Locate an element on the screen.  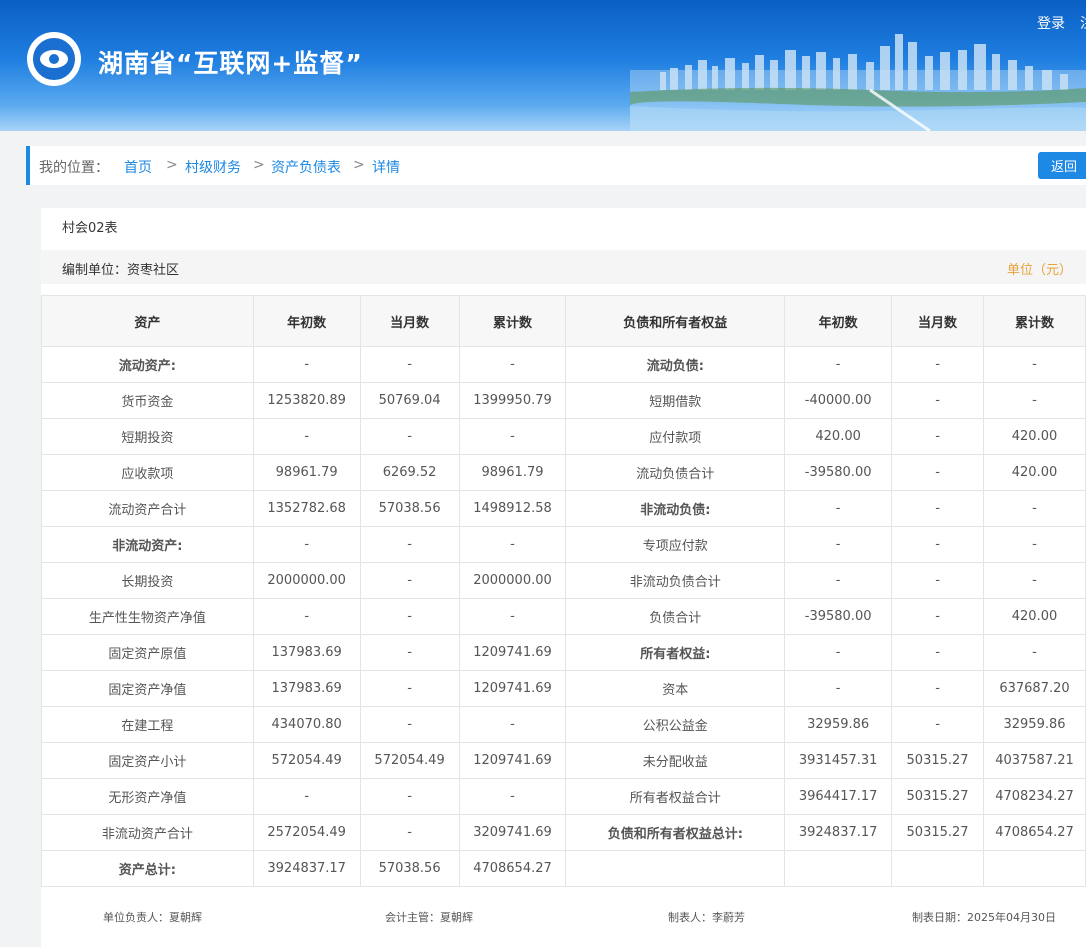
asset-month-cell: 50769.04 is located at coordinates (409, 400).